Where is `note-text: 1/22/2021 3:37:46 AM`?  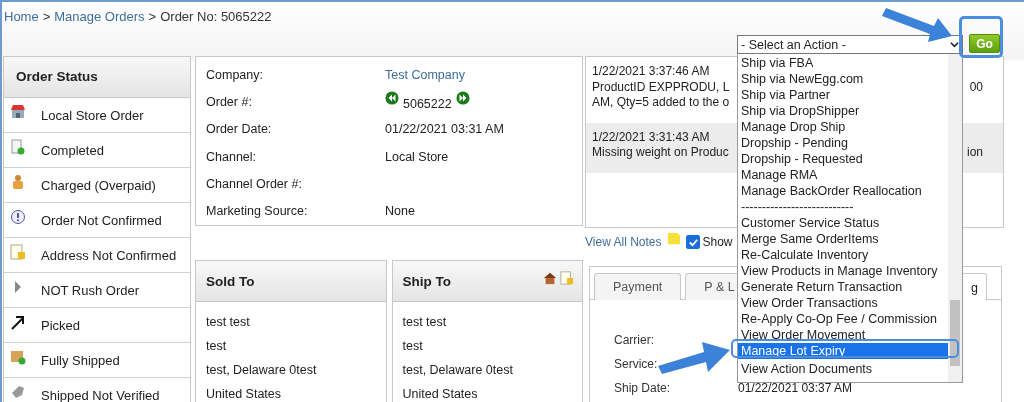 note-text: 1/22/2021 3:37:46 AM is located at coordinates (651, 72).